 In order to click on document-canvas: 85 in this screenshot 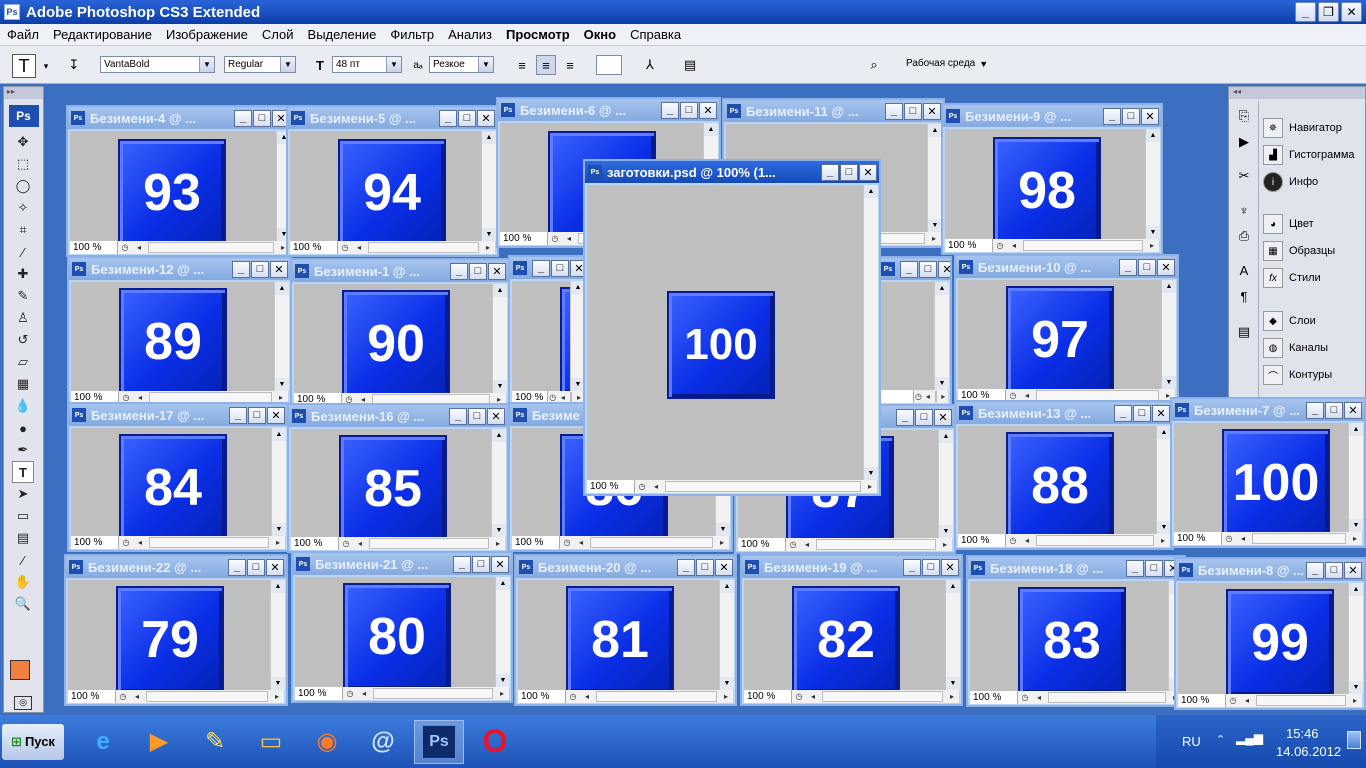, I will do `click(391, 483)`.